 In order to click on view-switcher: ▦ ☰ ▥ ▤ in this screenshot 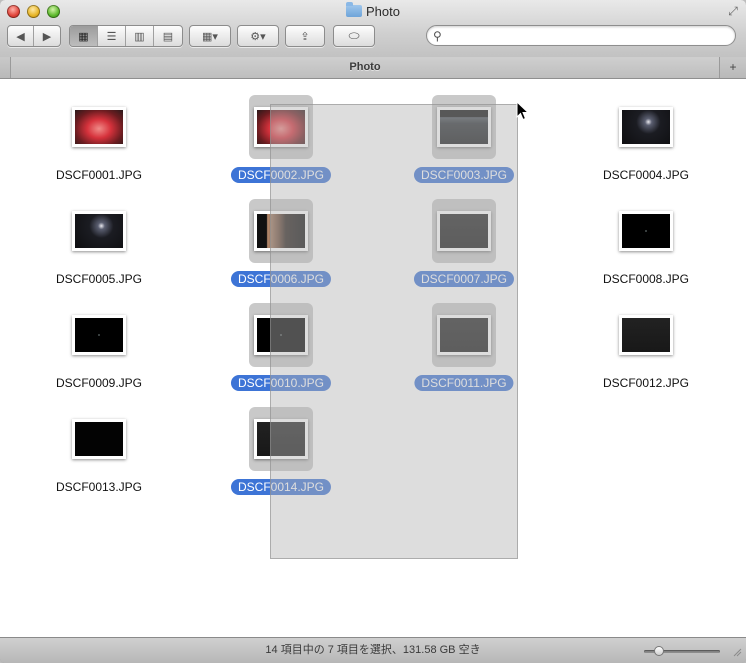, I will do `click(126, 36)`.